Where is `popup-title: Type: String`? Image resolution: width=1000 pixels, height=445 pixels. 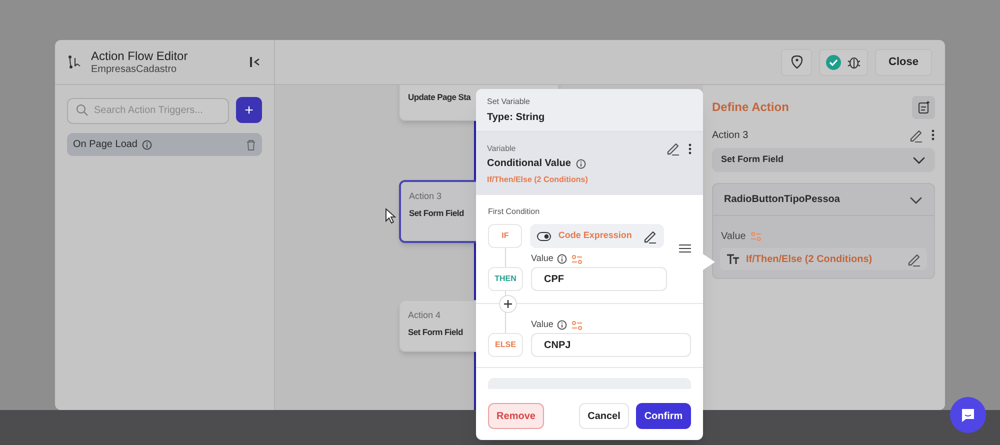 popup-title: Type: String is located at coordinates (516, 117).